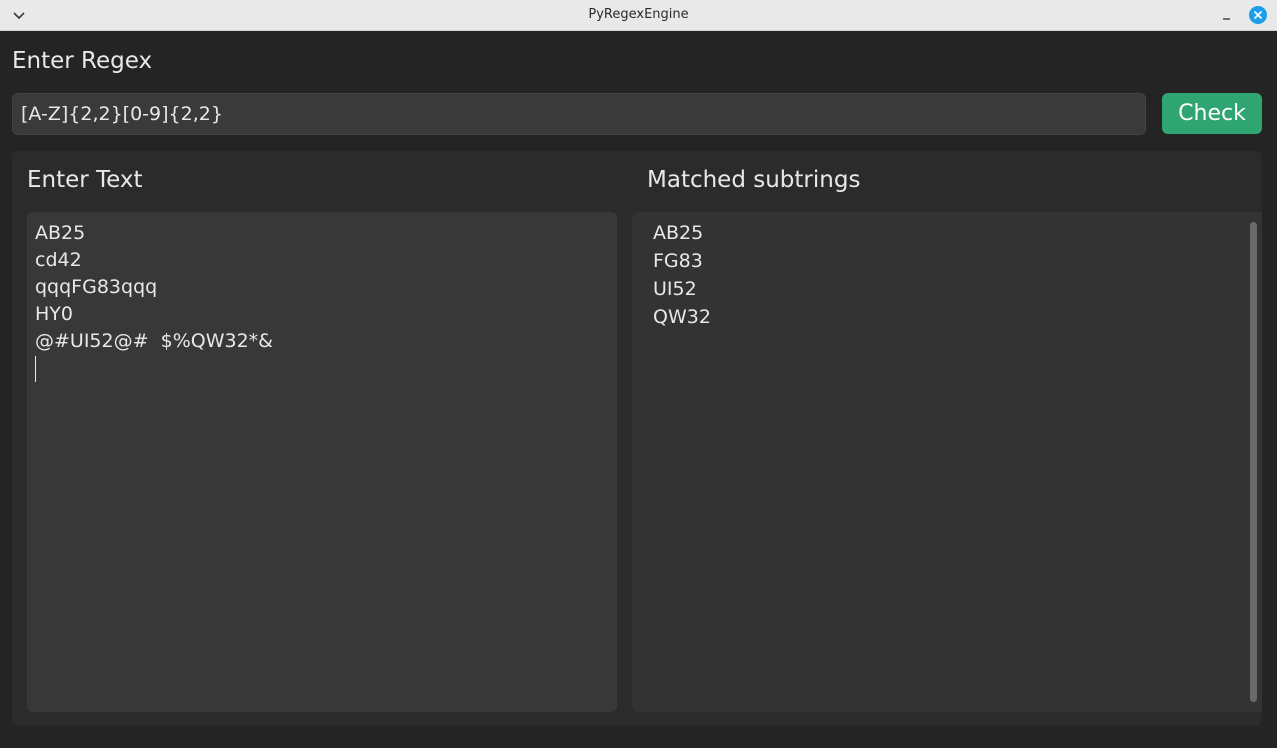  I want to click on check-button: Check, so click(1212, 113).